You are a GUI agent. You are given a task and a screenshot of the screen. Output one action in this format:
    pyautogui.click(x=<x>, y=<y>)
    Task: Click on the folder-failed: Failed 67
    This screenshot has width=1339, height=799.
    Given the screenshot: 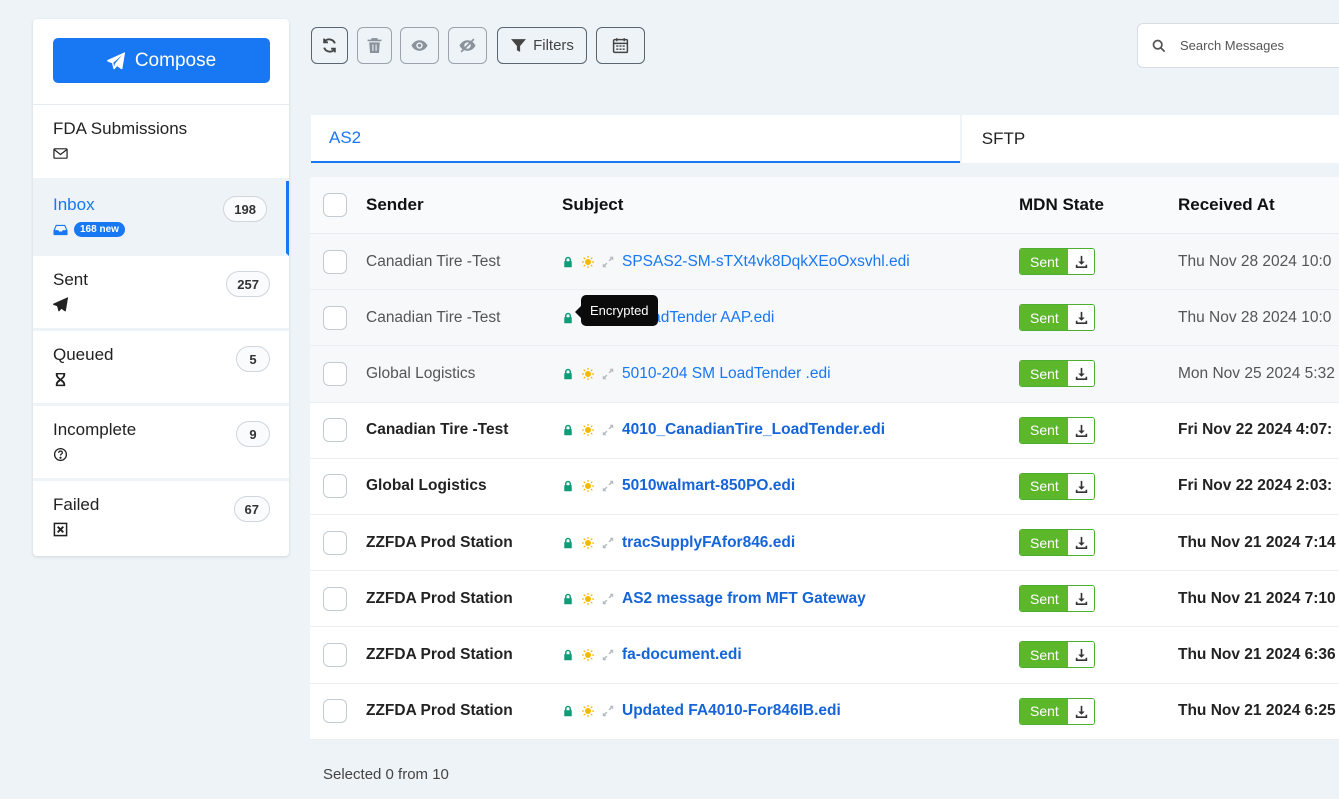 What is the action you would take?
    pyautogui.click(x=161, y=518)
    